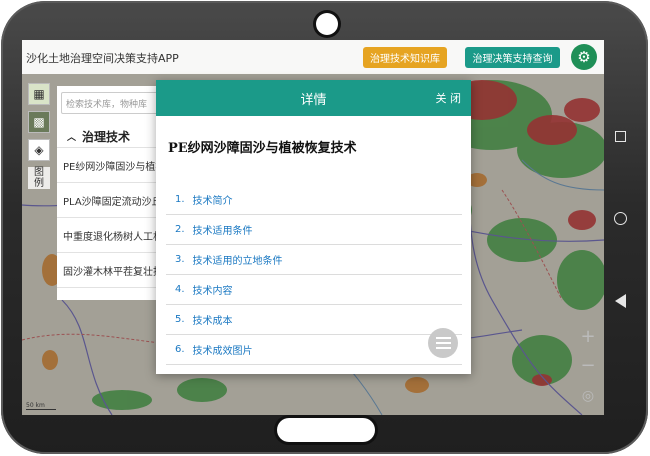 Image resolution: width=650 pixels, height=456 pixels. What do you see at coordinates (180, 319) in the screenshot?
I see `item-number: 5.` at bounding box center [180, 319].